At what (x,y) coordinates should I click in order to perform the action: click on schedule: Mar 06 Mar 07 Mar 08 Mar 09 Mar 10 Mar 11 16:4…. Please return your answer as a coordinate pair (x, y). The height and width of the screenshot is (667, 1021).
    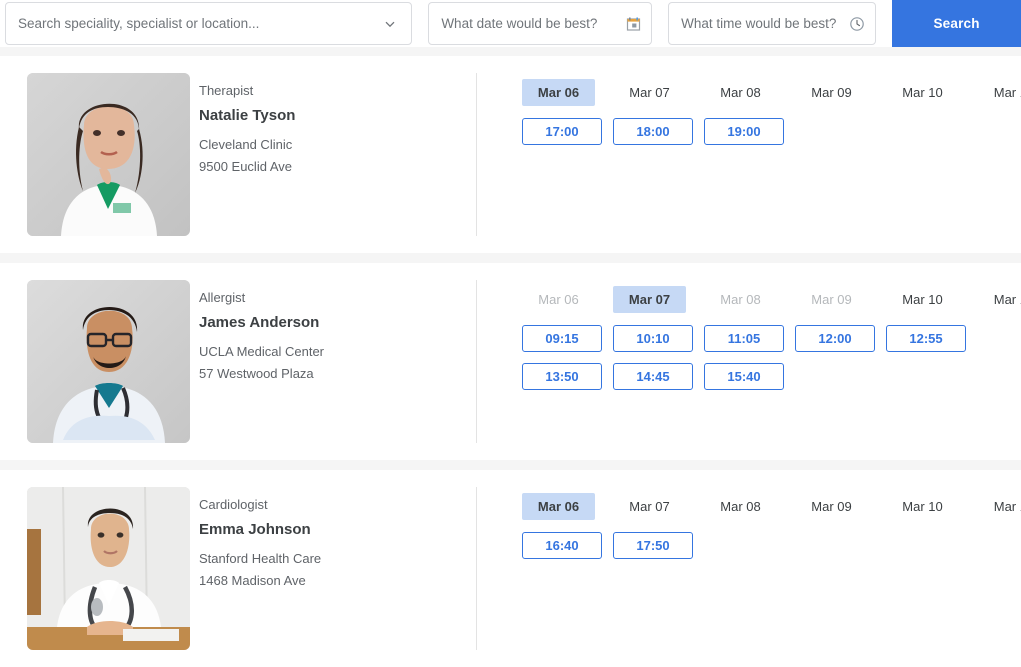
    Looking at the image, I should click on (749, 568).